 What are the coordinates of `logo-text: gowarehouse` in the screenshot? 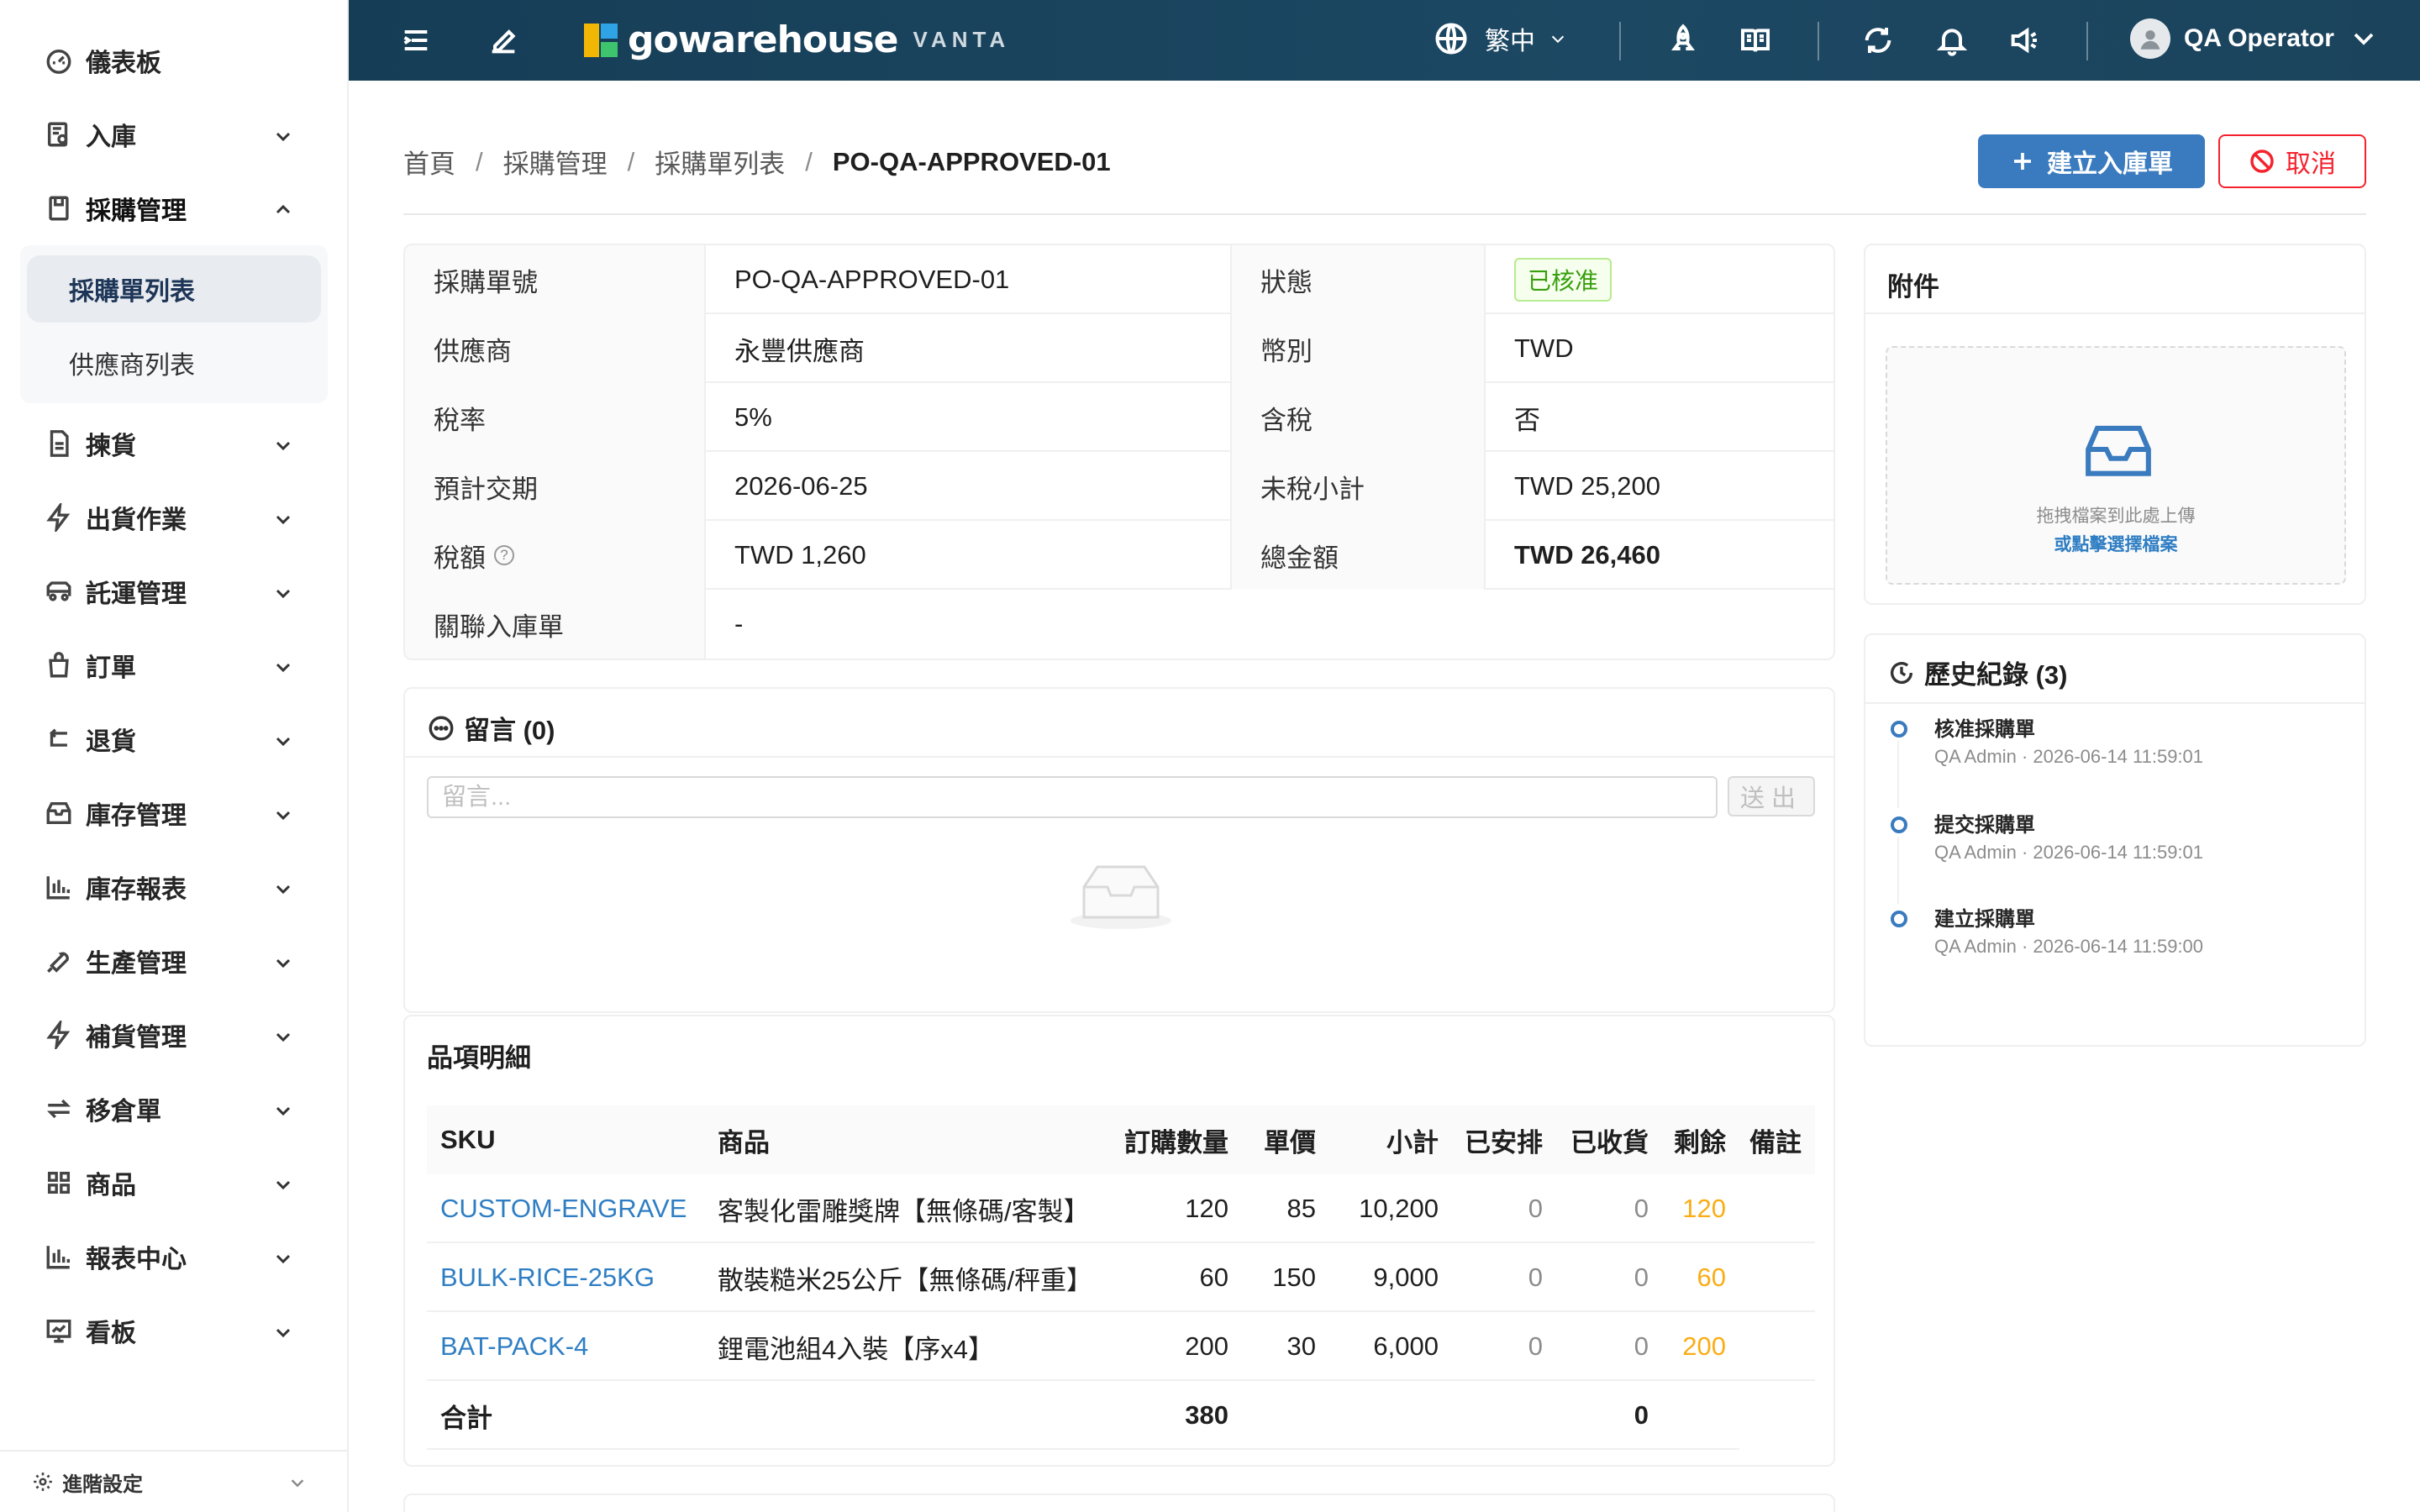 It's located at (764, 39).